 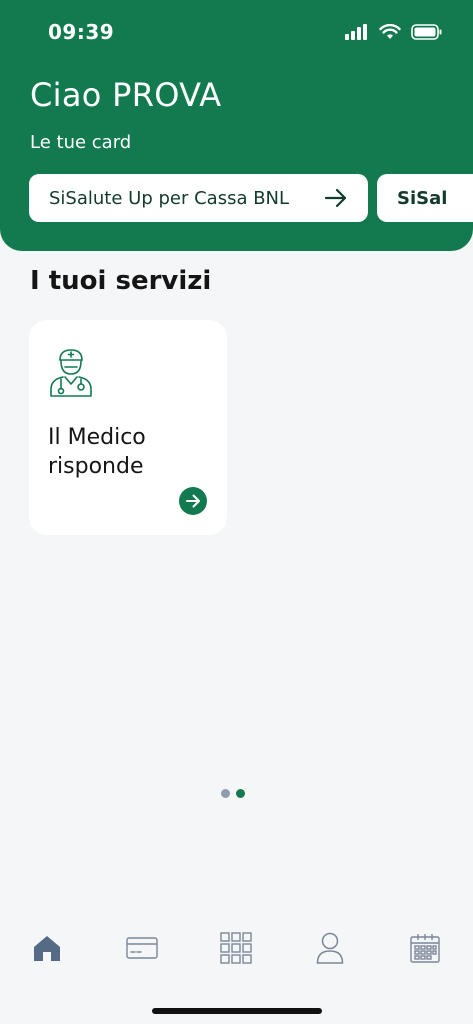 What do you see at coordinates (71, 373) in the screenshot?
I see `doctor-icon` at bounding box center [71, 373].